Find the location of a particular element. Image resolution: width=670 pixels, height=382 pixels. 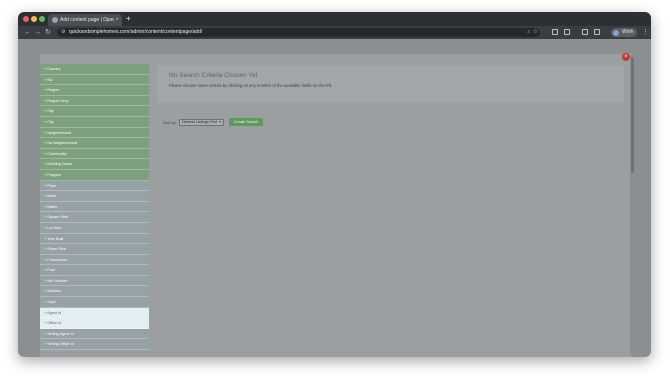

forward-button: → is located at coordinates (37, 32).